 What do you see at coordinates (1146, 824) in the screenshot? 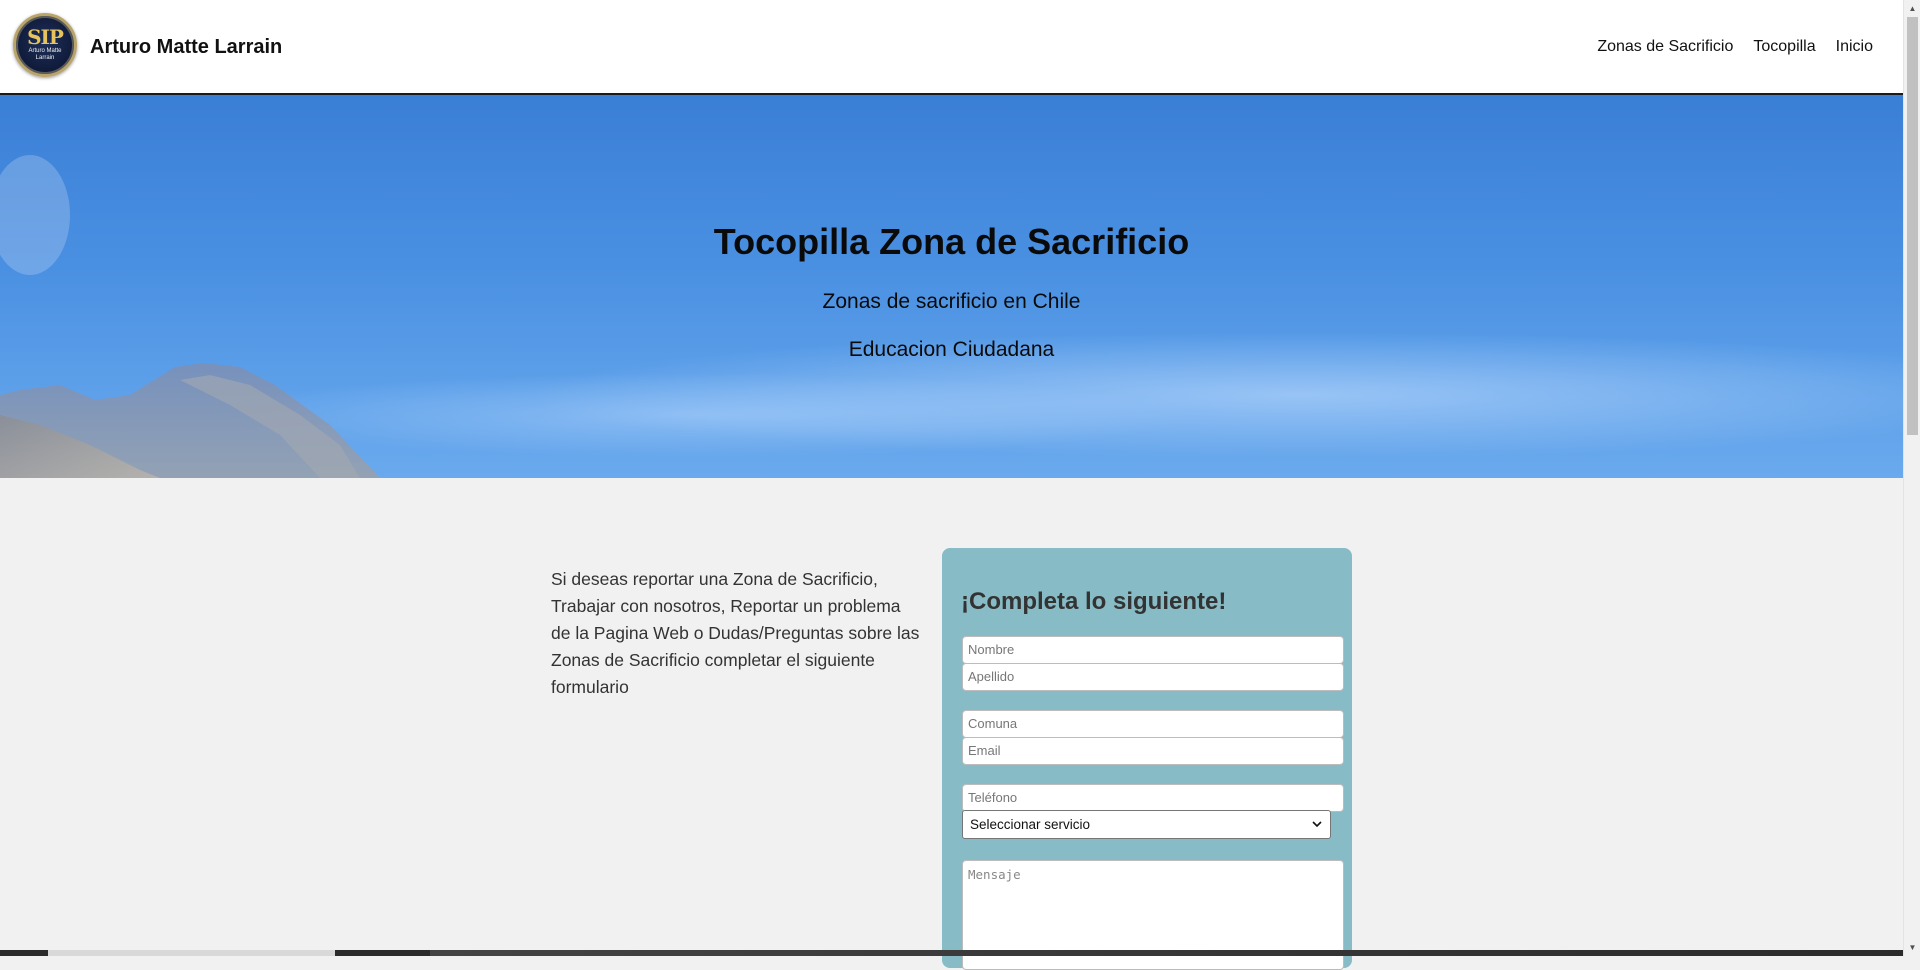
I see `servicio-select: Seleccionar servicio` at bounding box center [1146, 824].